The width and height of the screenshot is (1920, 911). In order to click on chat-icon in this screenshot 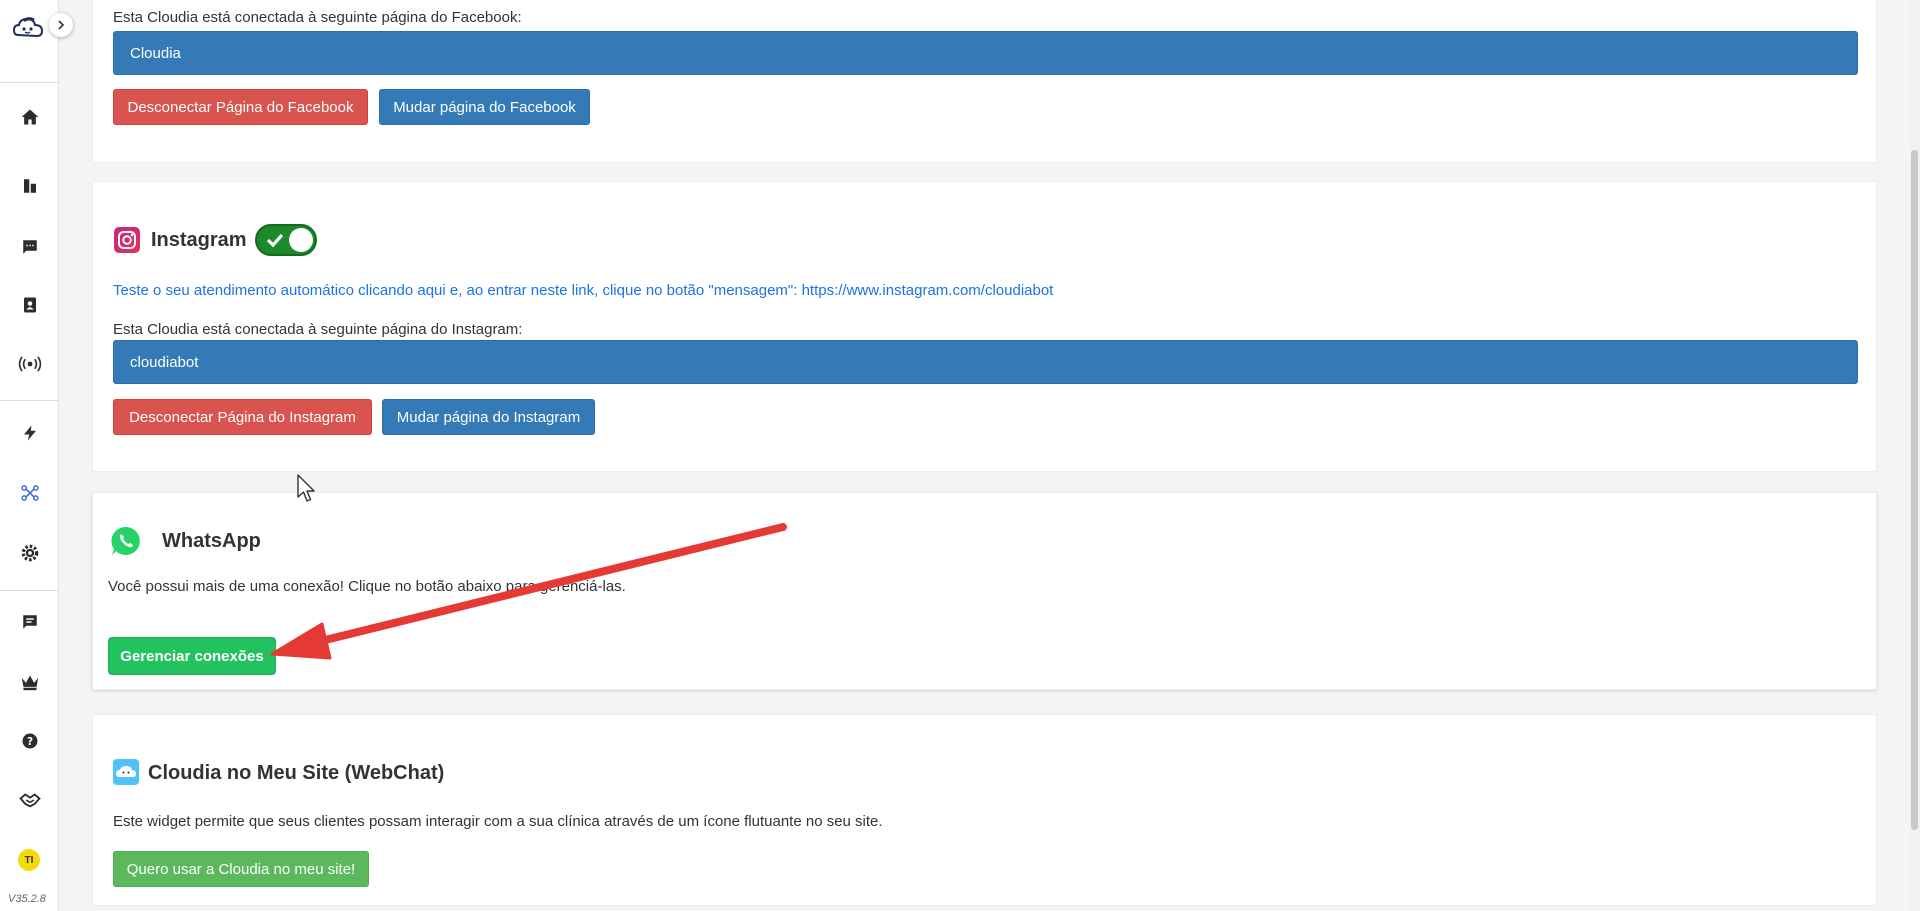, I will do `click(29, 247)`.